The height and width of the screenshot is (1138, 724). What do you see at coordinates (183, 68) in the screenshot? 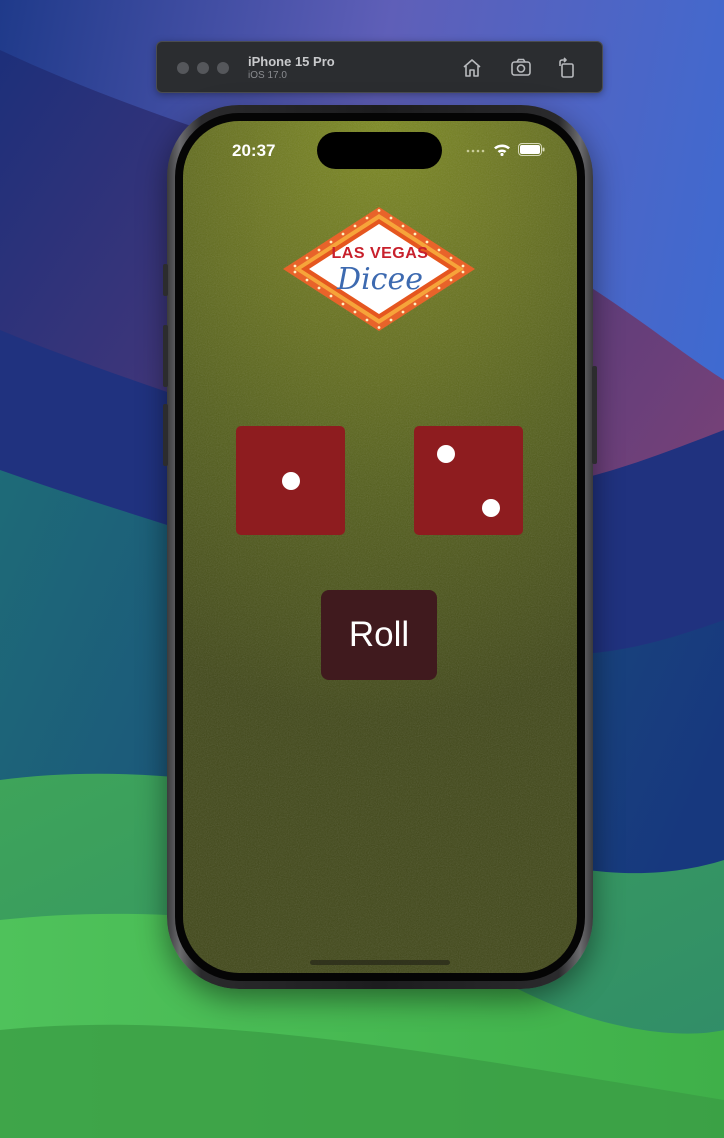
I see `close-window-button` at bounding box center [183, 68].